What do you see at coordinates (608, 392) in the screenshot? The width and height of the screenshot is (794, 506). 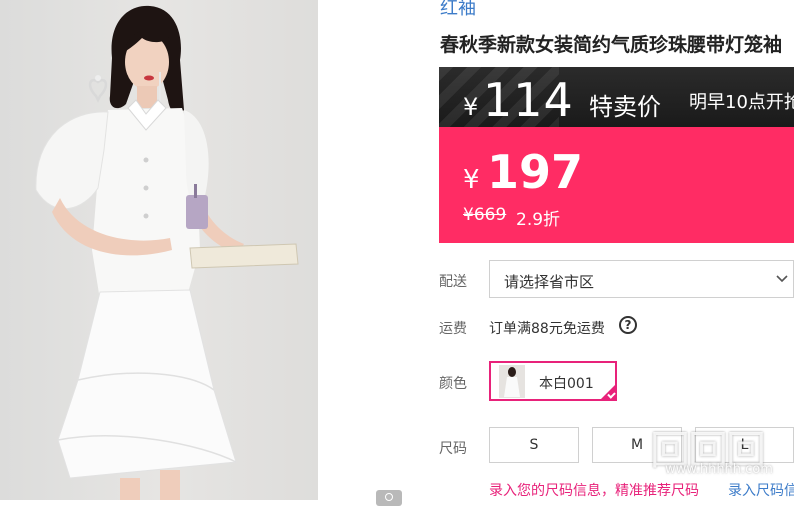 I see `checkmark-icon` at bounding box center [608, 392].